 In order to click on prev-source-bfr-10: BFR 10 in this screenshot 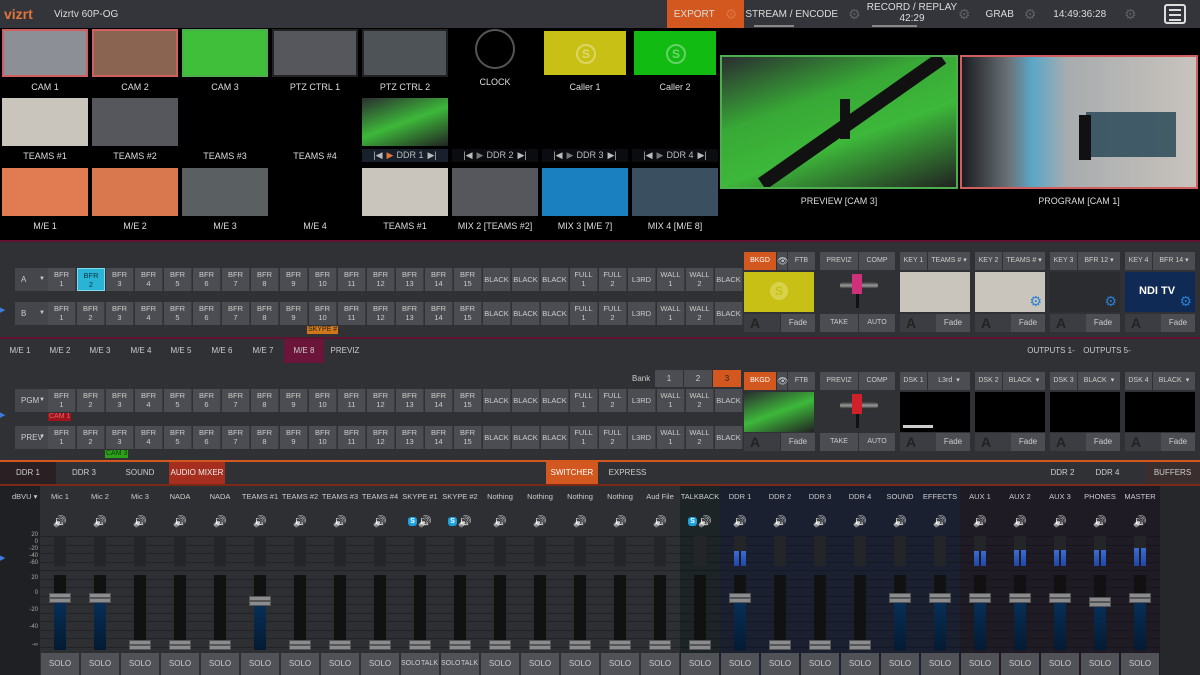, I will do `click(323, 437)`.